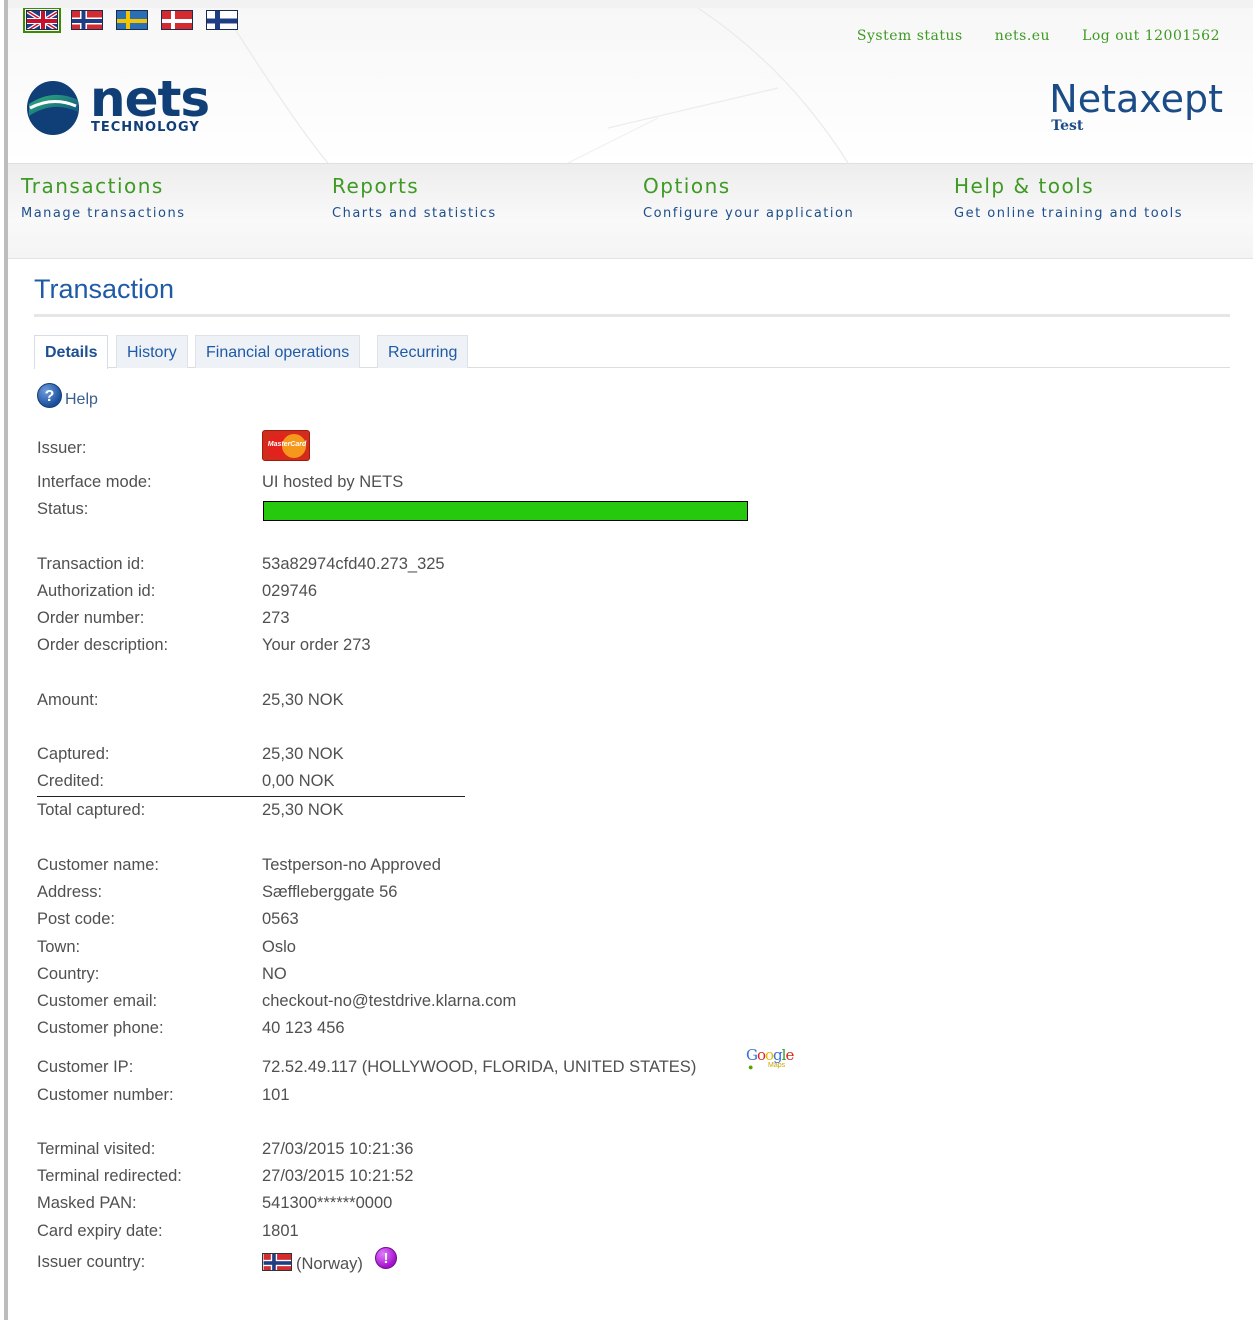 The width and height of the screenshot is (1253, 1320). Describe the element at coordinates (103, 186) in the screenshot. I see `nav-title: Transactions` at that location.